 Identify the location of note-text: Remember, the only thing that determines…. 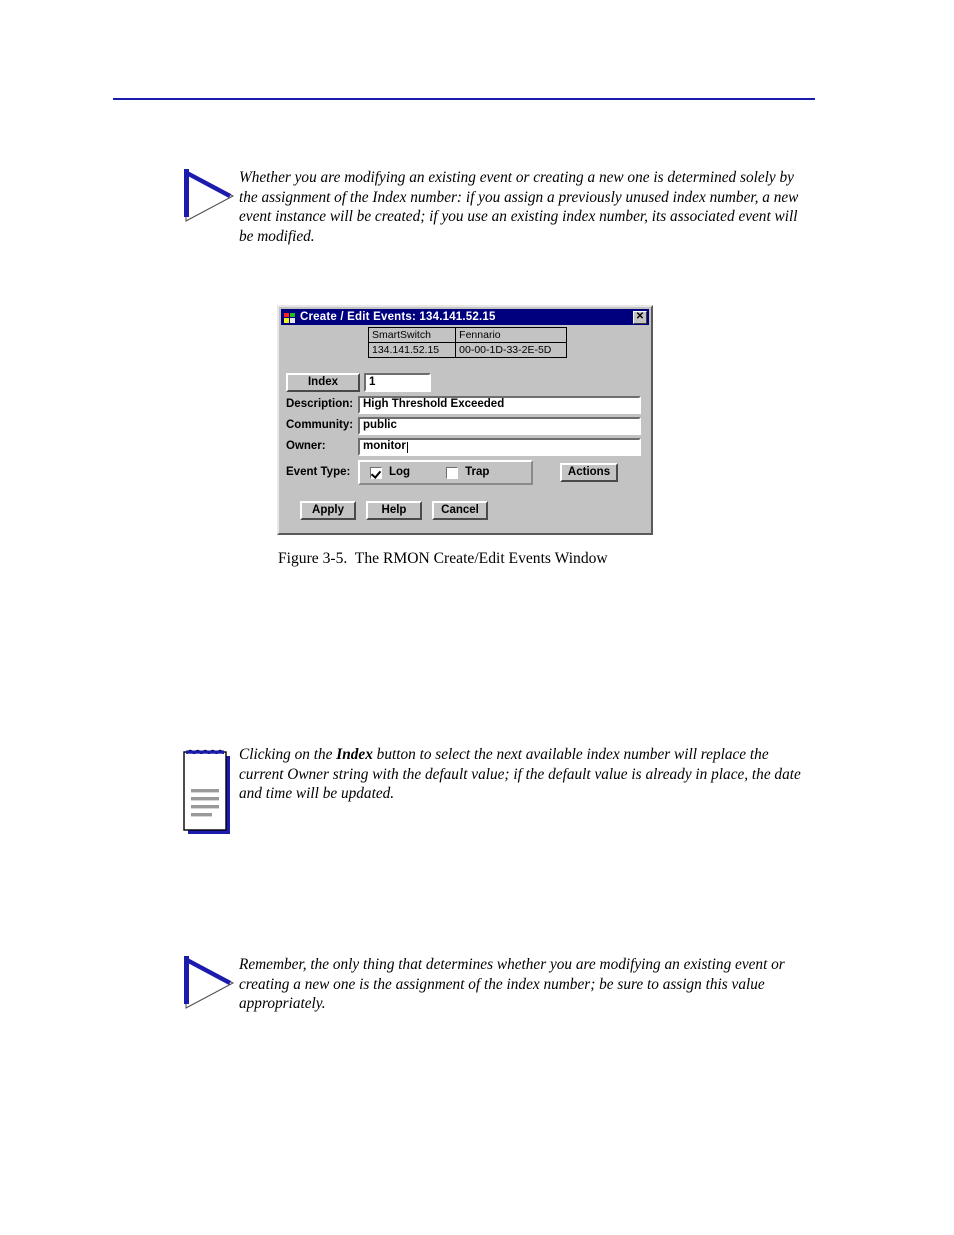
(512, 984).